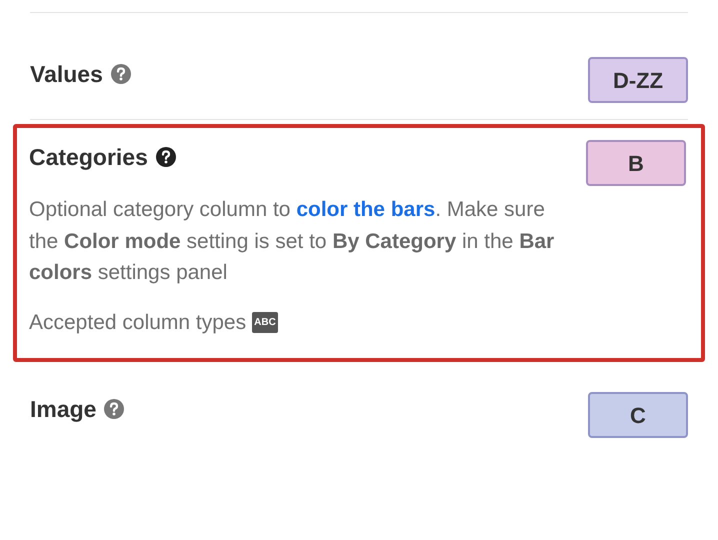 Image resolution: width=718 pixels, height=540 pixels. Describe the element at coordinates (366, 209) in the screenshot. I see `help-link: color the bars` at that location.